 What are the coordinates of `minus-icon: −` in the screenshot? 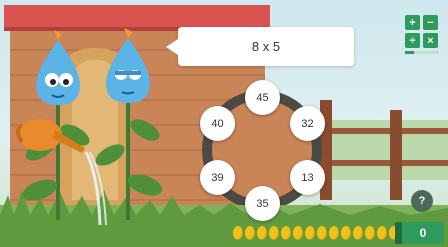 It's located at (430, 22).